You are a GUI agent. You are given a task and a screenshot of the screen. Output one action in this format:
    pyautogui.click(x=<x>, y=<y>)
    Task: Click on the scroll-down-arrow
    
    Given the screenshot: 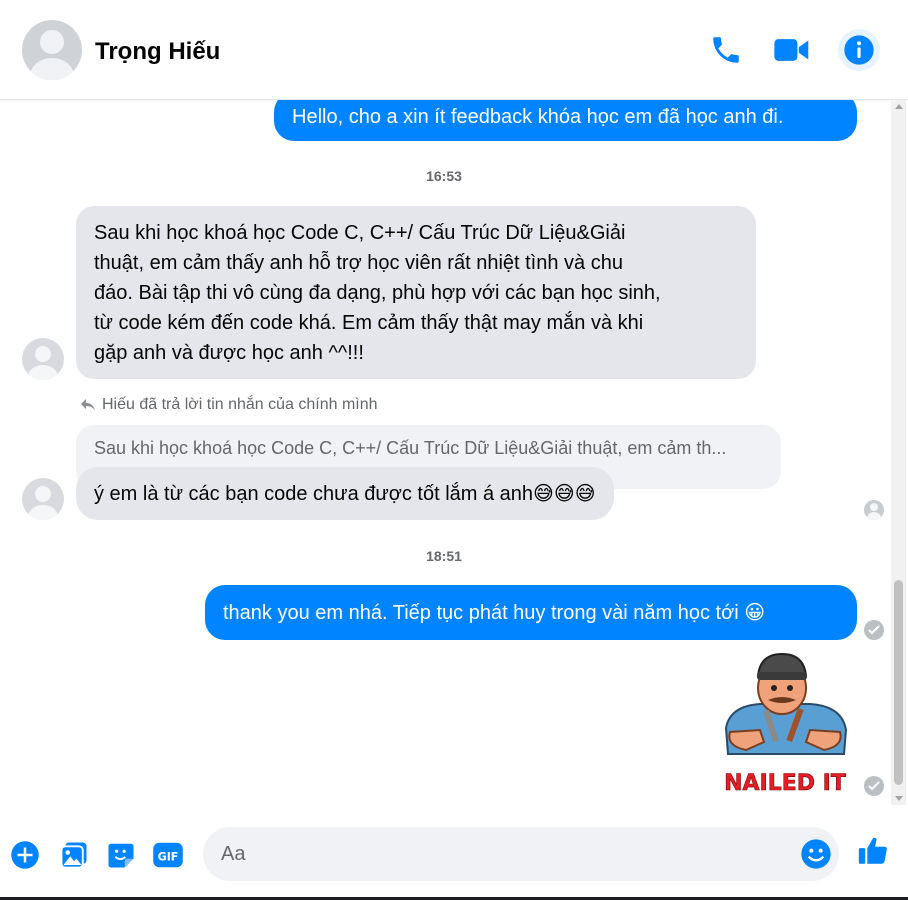 What is the action you would take?
    pyautogui.click(x=899, y=798)
    